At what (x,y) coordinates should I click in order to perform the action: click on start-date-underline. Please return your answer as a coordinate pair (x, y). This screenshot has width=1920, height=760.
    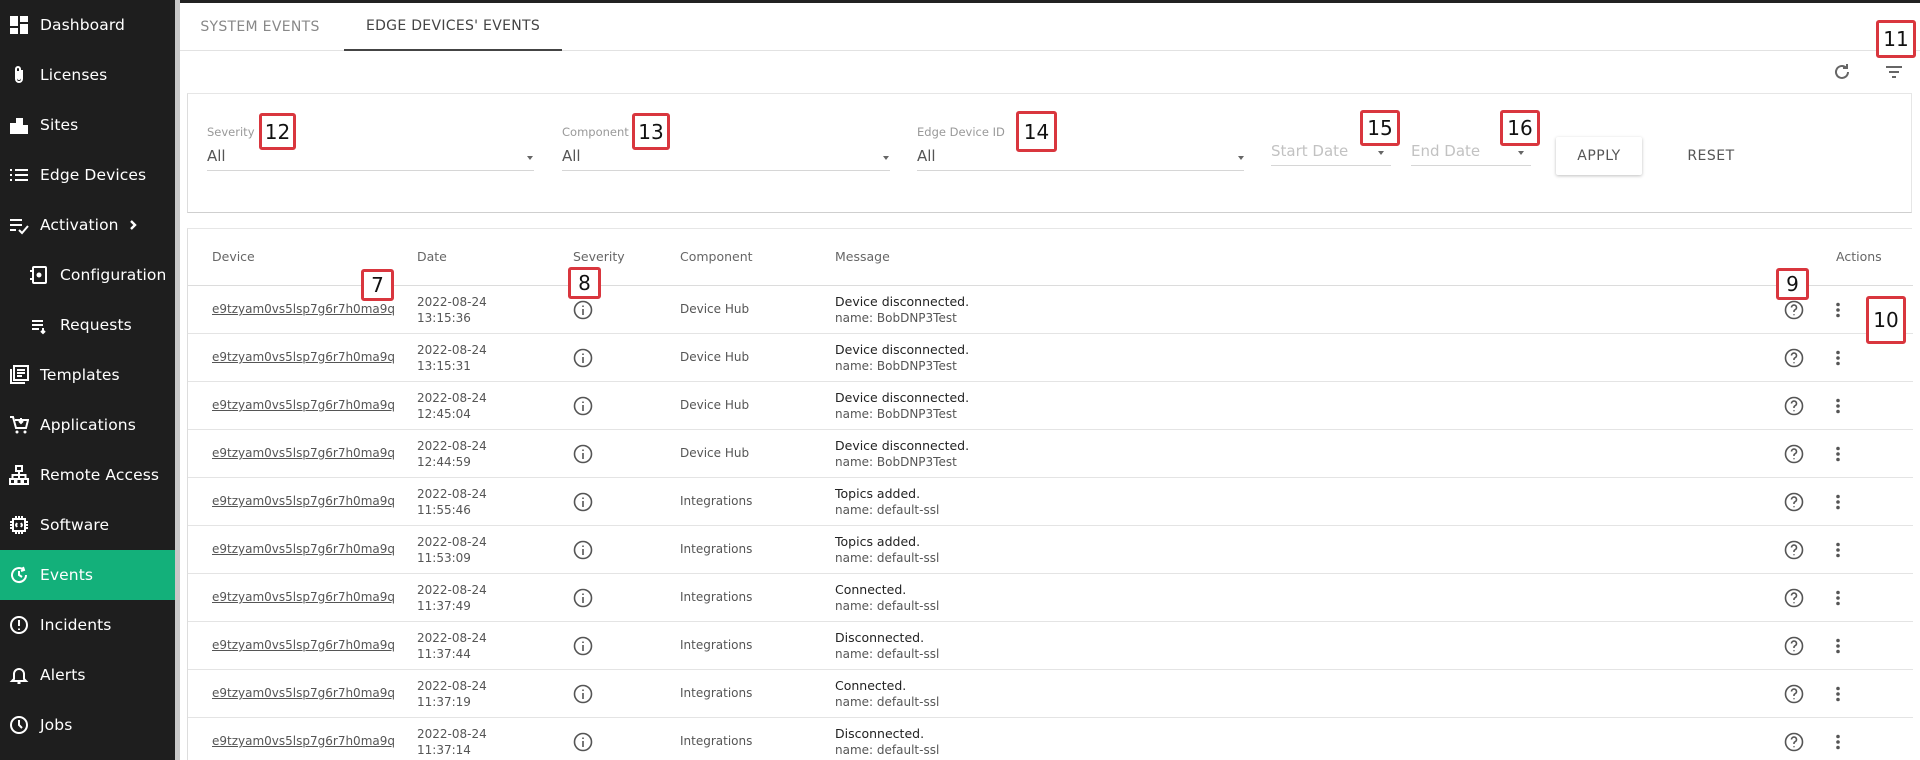
    Looking at the image, I should click on (1331, 165).